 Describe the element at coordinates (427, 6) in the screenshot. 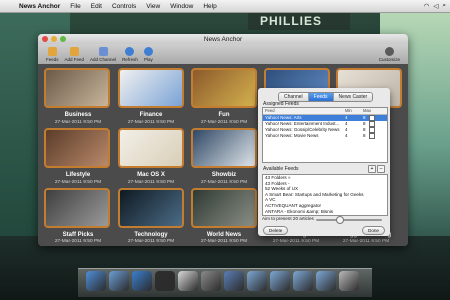

I see `wifi-icon: ◠` at that location.